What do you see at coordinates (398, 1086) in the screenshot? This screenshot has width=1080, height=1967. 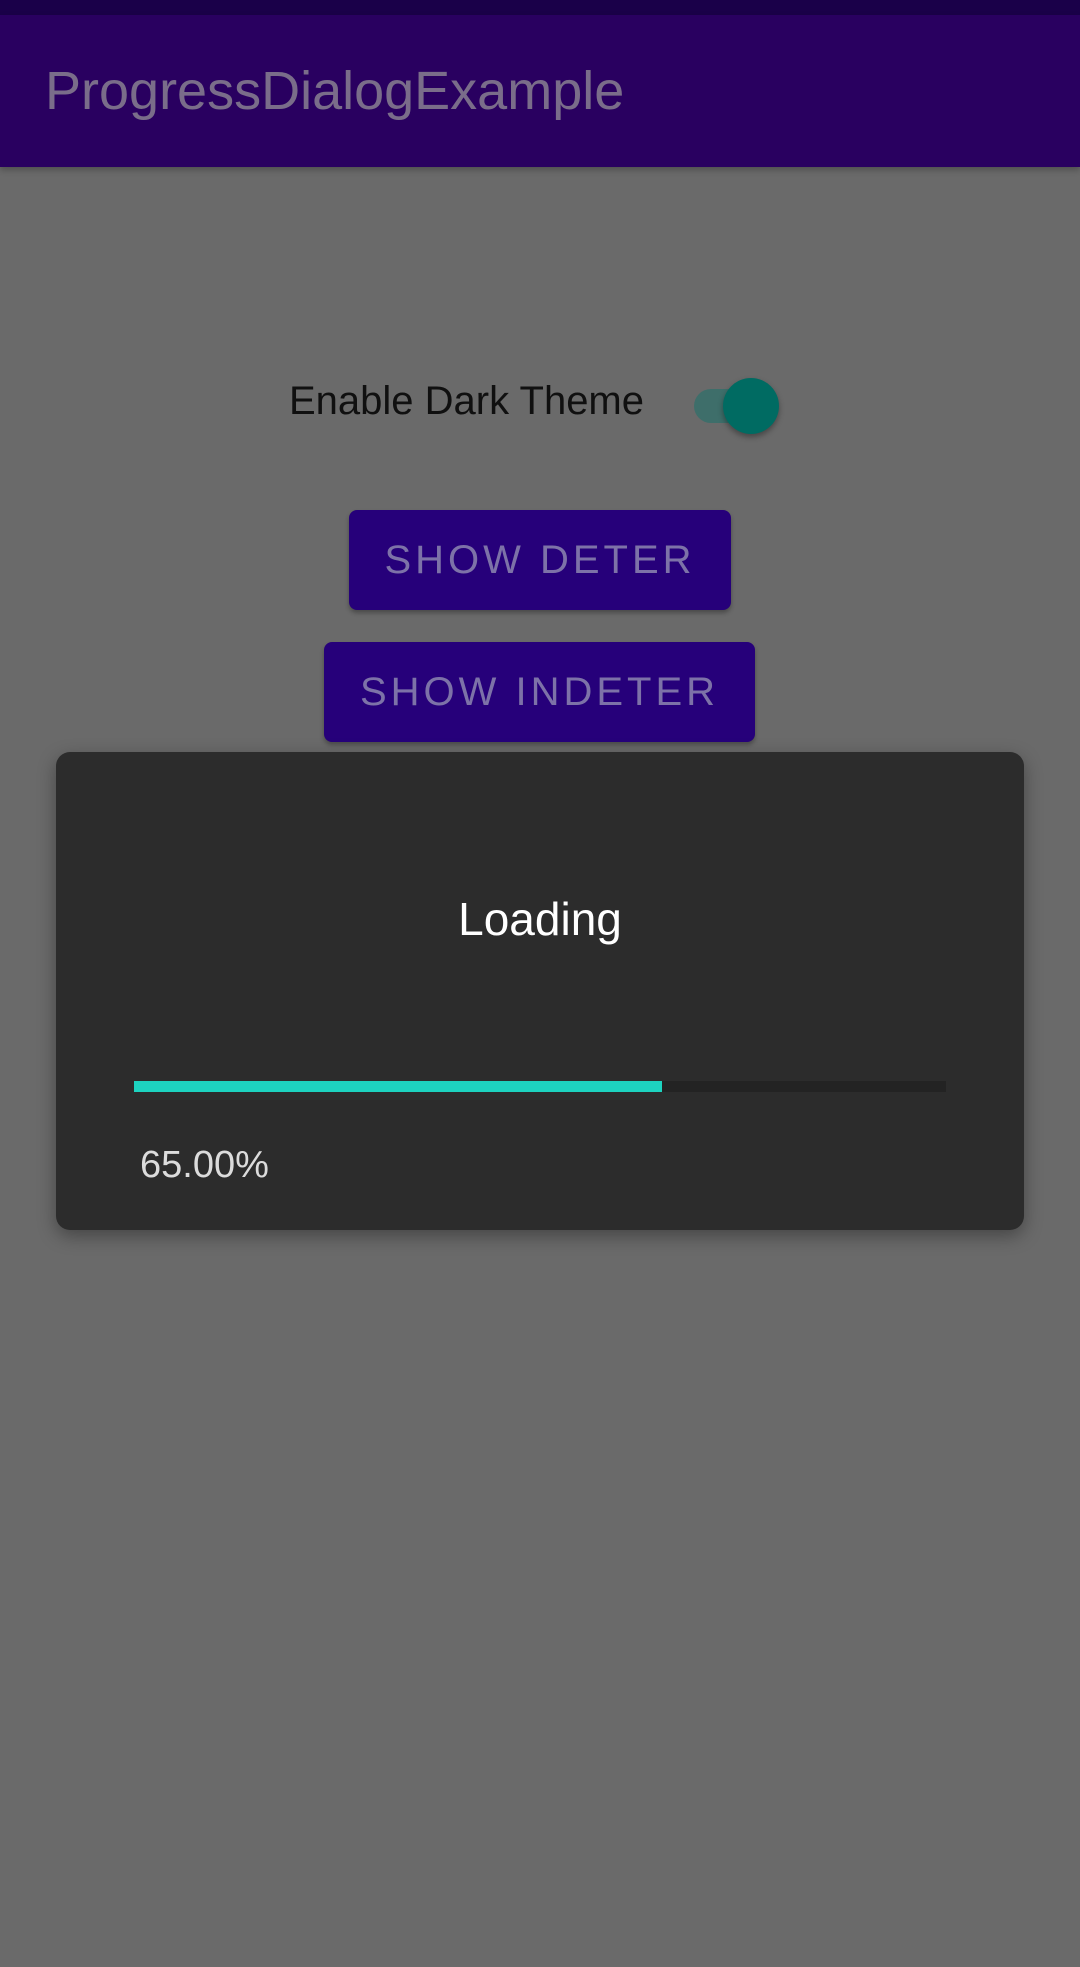 I see `progress-bar-fill` at bounding box center [398, 1086].